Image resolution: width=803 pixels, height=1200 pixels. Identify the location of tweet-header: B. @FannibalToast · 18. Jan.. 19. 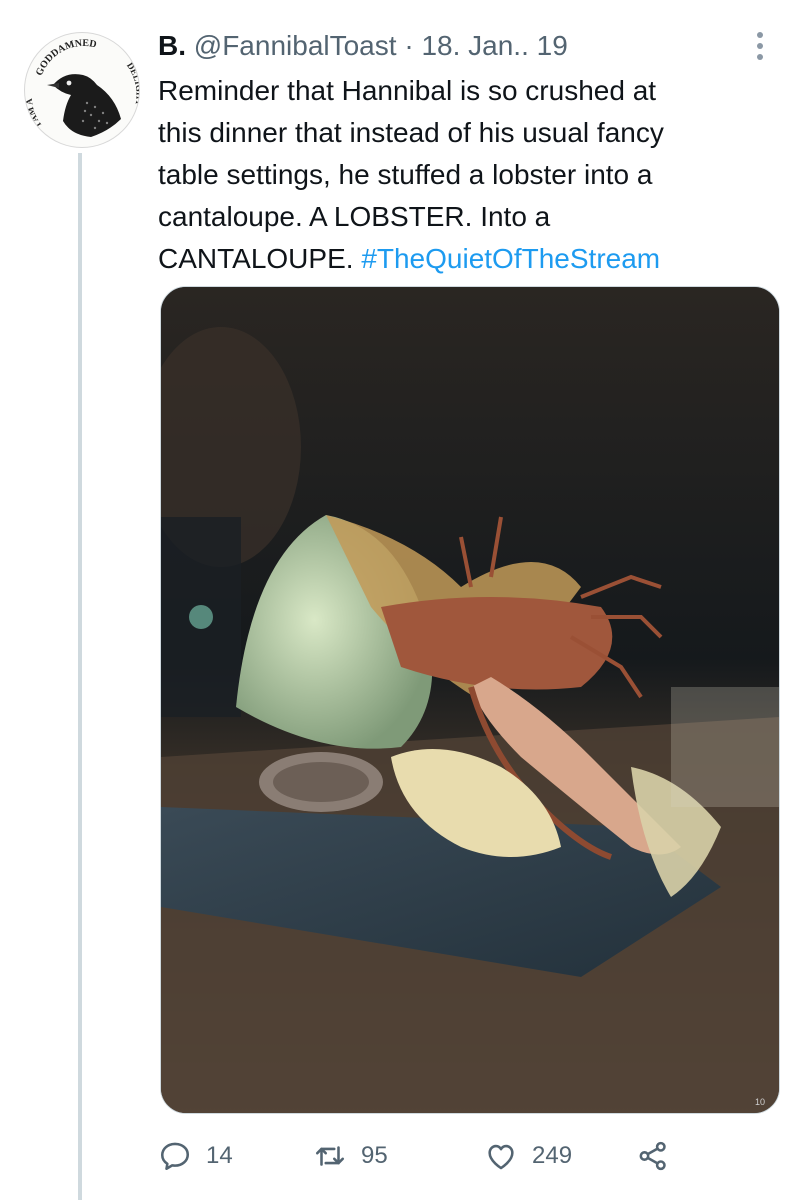
(363, 46).